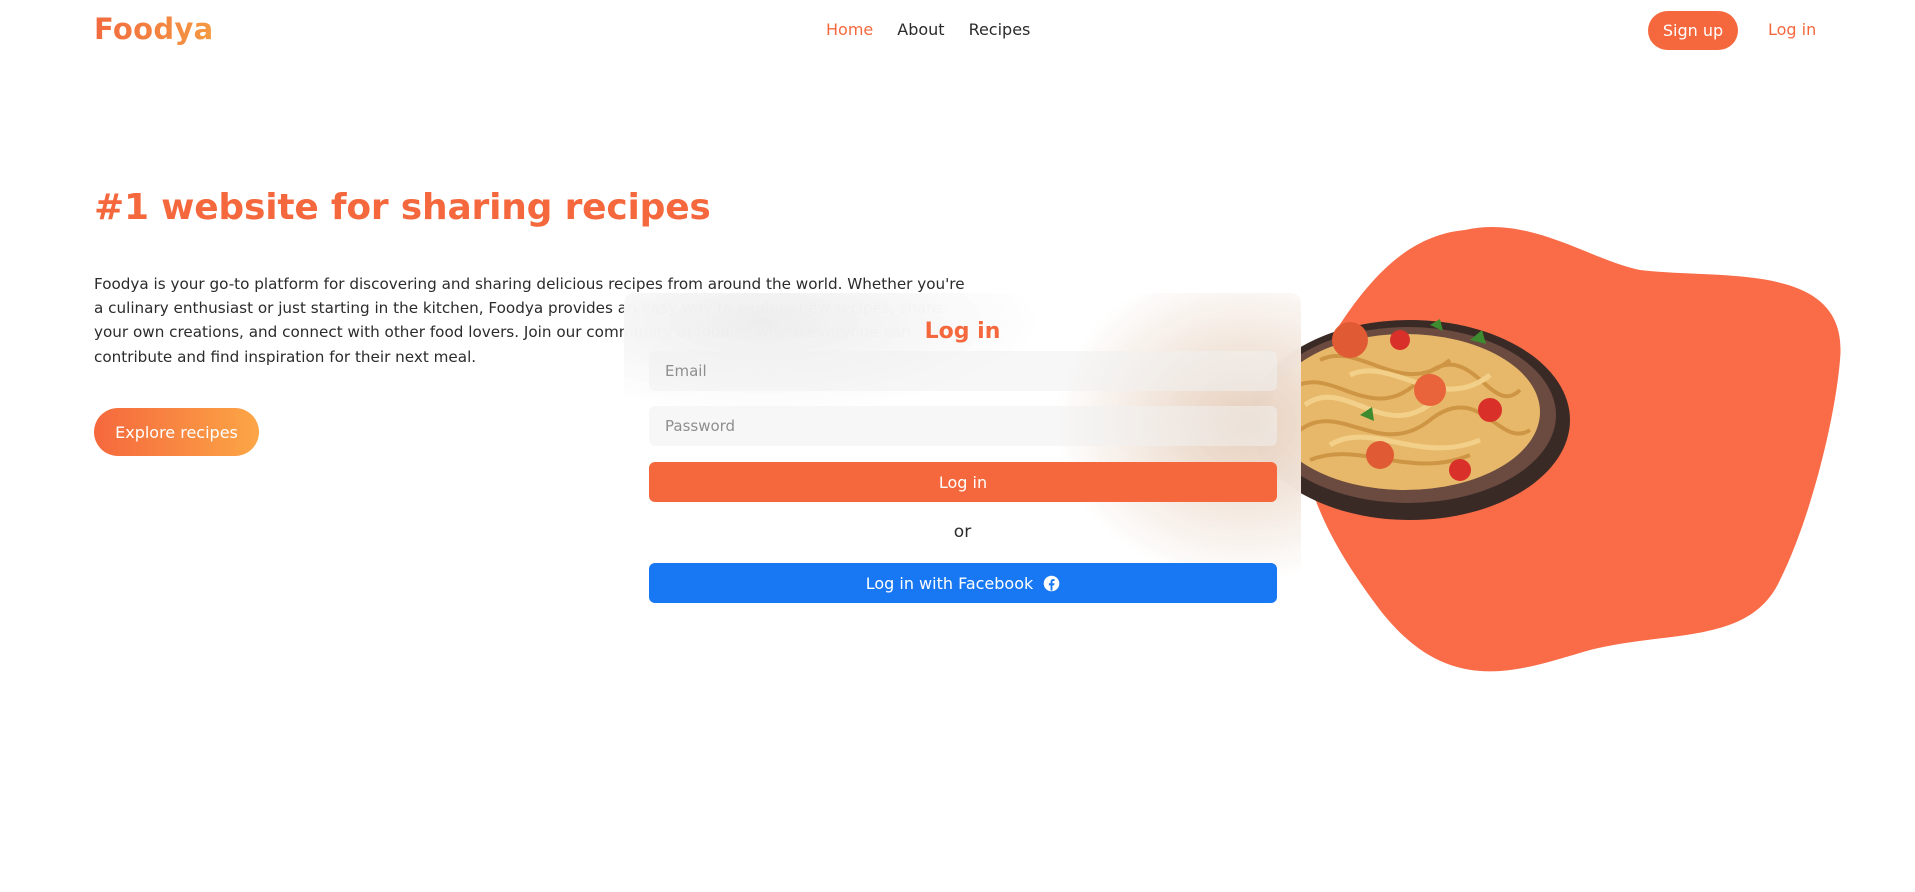 This screenshot has width=1915, height=892. Describe the element at coordinates (920, 29) in the screenshot. I see `nav-item-about: About` at that location.